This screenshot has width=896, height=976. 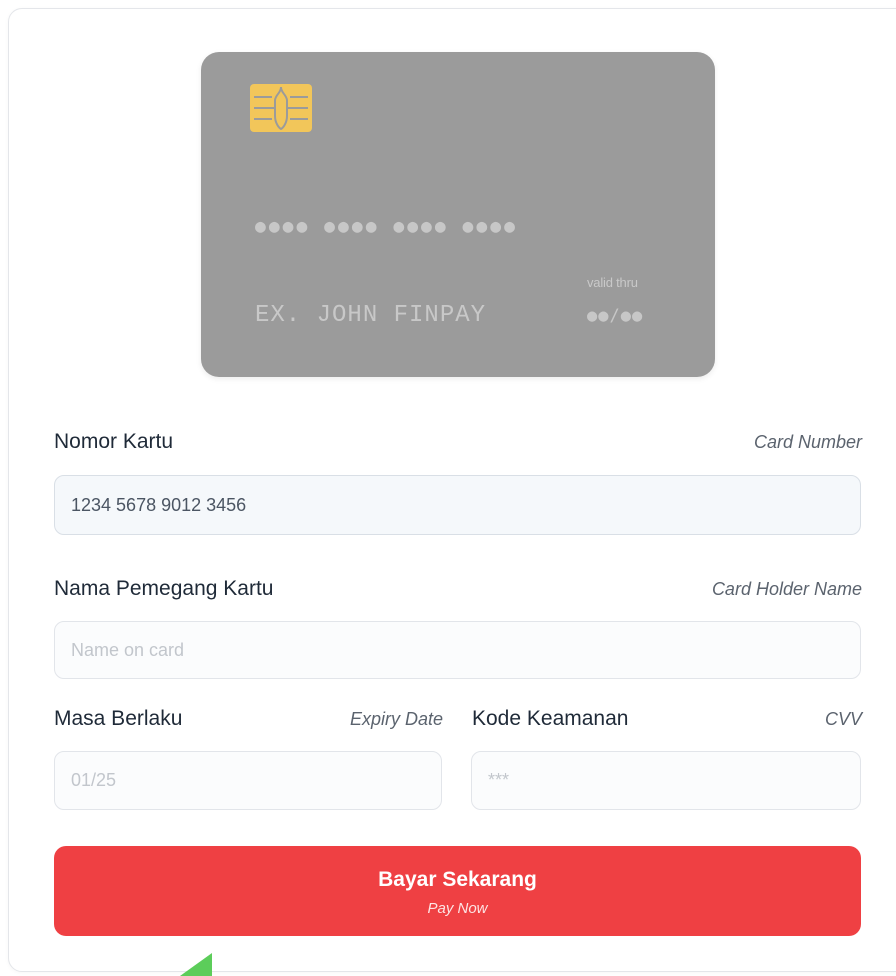 I want to click on holder-name-input, so click(x=457, y=650).